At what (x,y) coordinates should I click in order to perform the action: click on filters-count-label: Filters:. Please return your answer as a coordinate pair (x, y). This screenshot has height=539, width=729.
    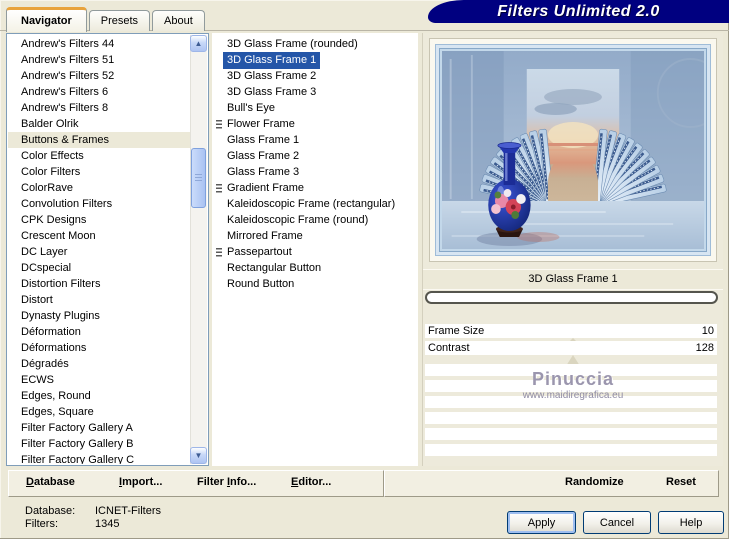
    Looking at the image, I should click on (41, 524).